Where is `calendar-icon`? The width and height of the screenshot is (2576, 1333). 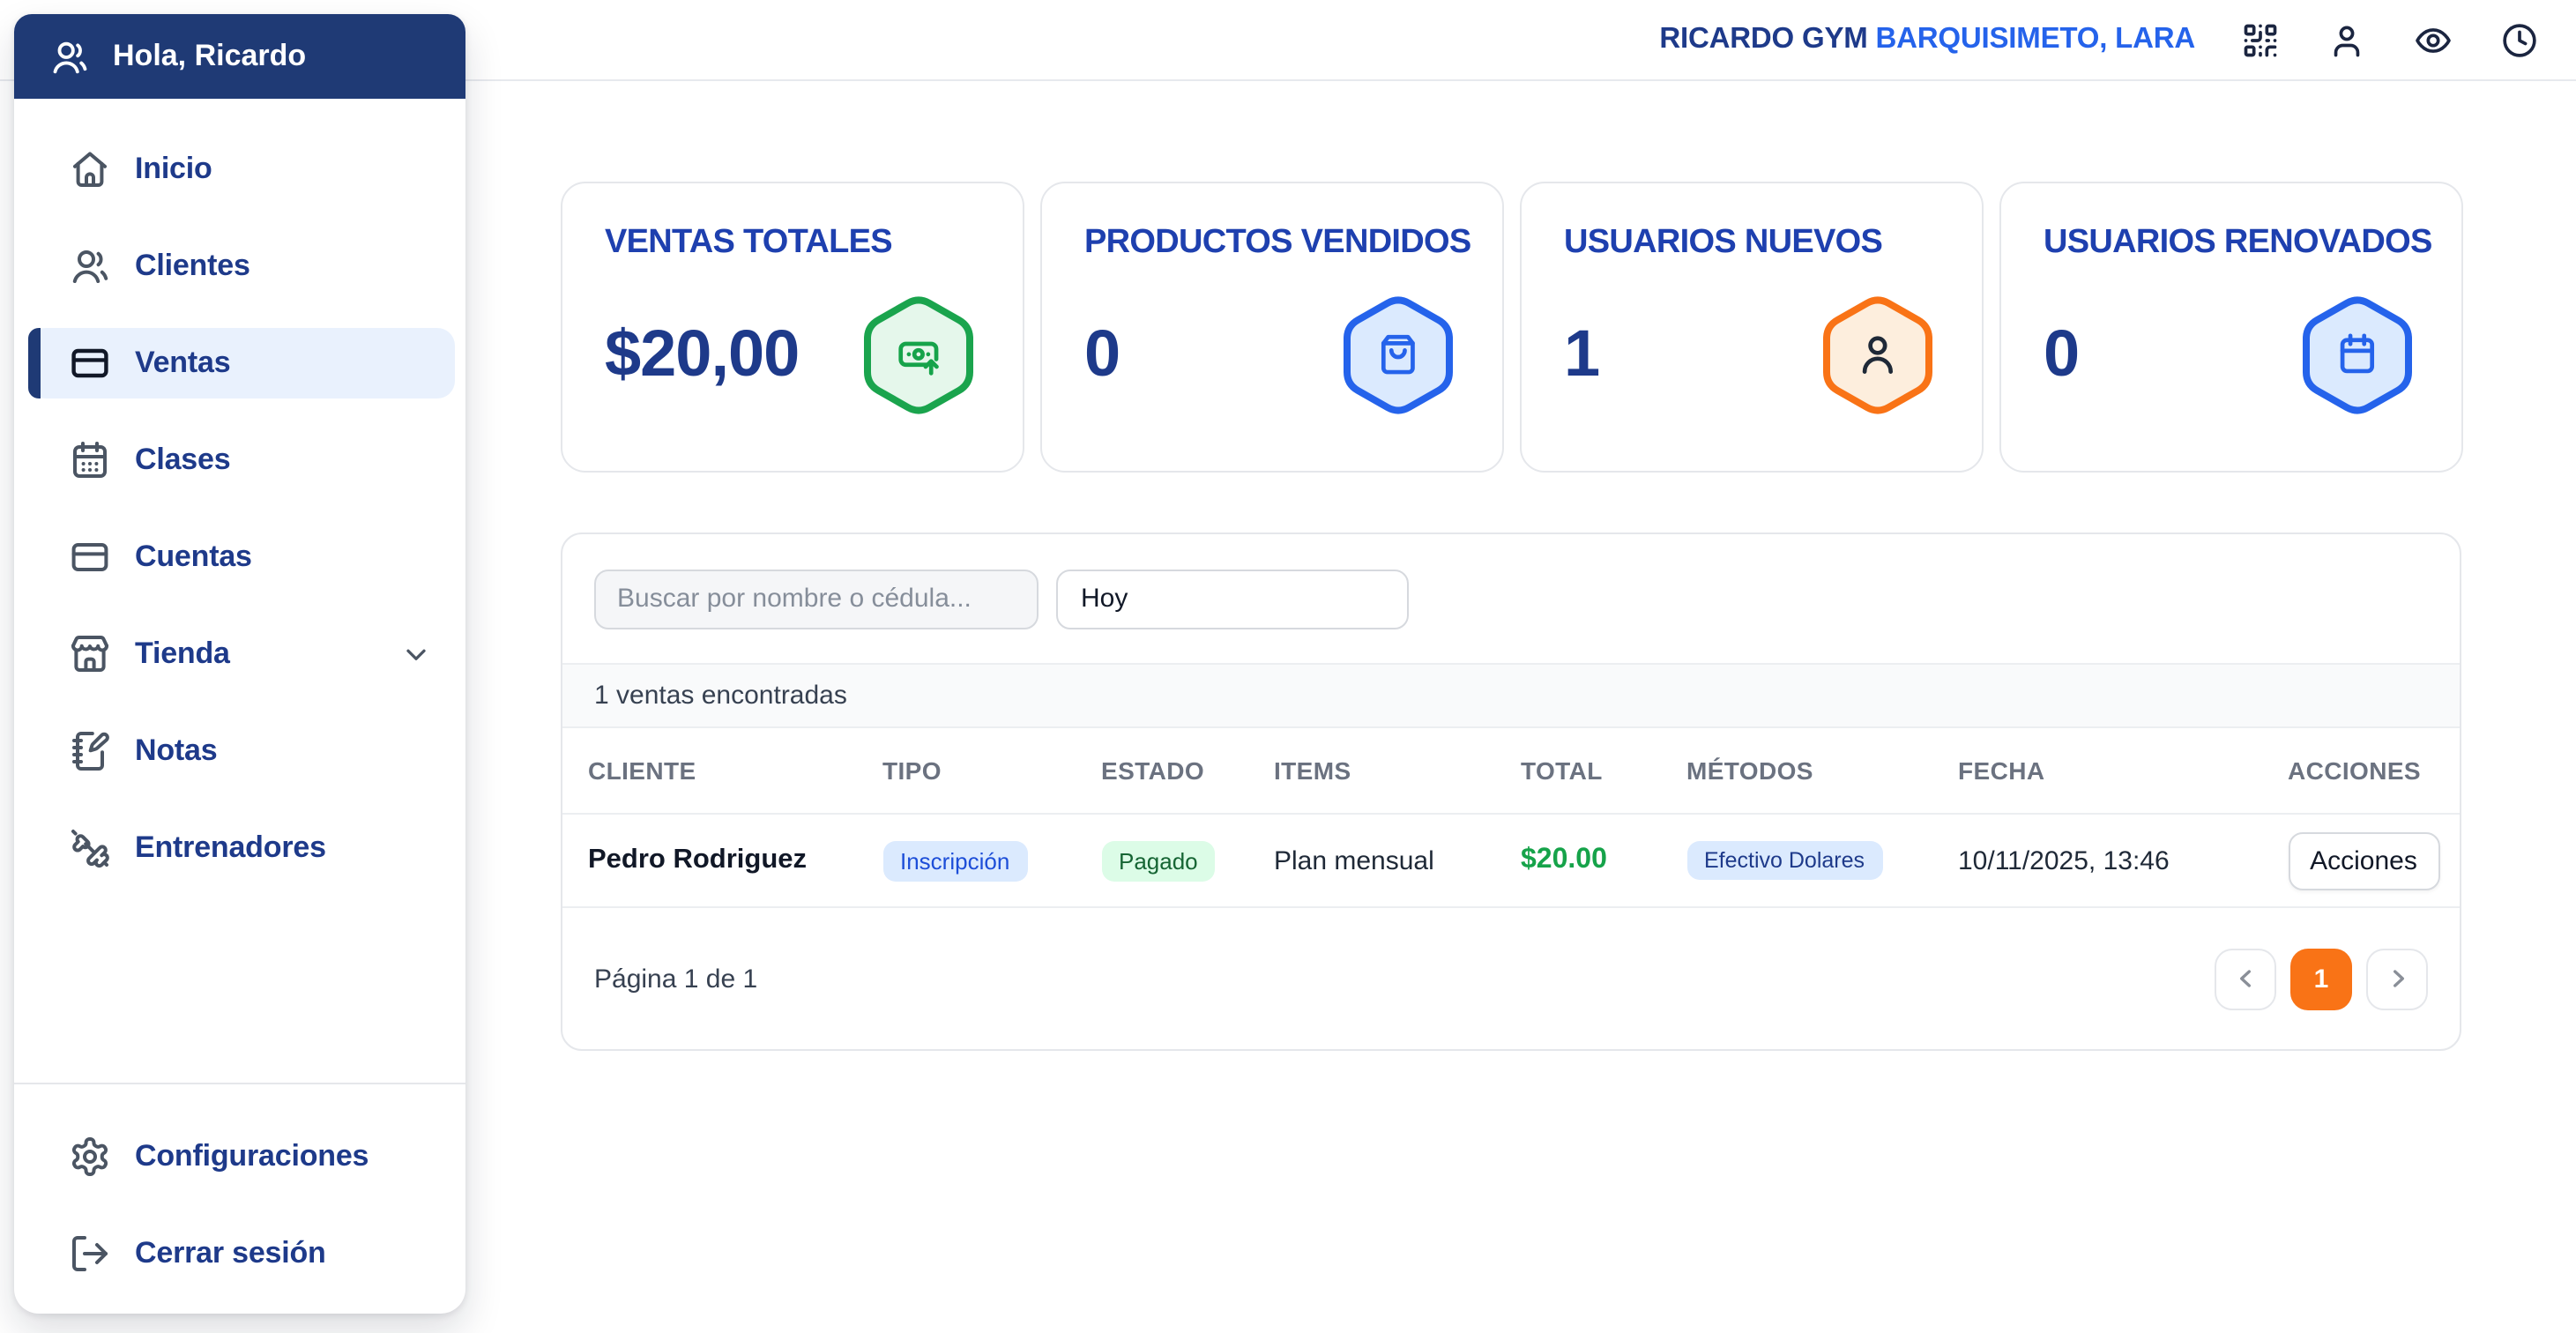 calendar-icon is located at coordinates (2357, 354).